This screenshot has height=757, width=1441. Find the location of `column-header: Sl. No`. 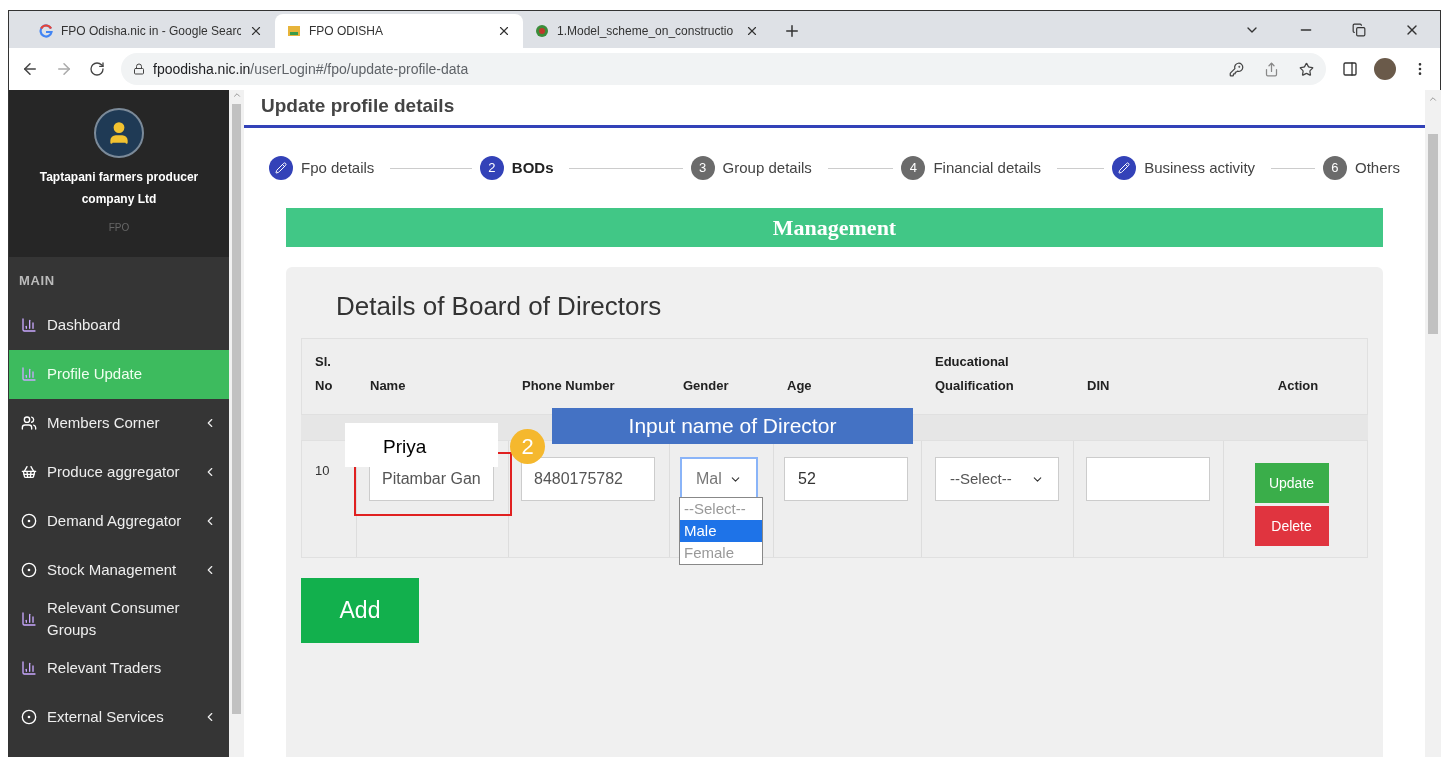

column-header: Sl. No is located at coordinates (324, 374).